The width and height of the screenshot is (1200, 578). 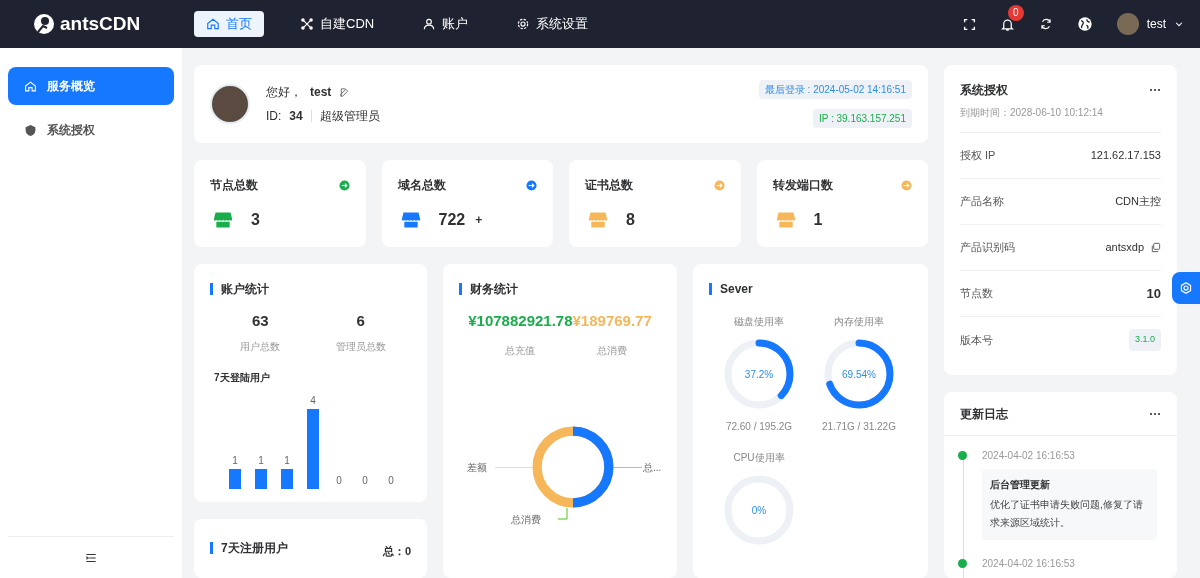 What do you see at coordinates (520, 321) in the screenshot?
I see `amount-value: ¥107882921.78` at bounding box center [520, 321].